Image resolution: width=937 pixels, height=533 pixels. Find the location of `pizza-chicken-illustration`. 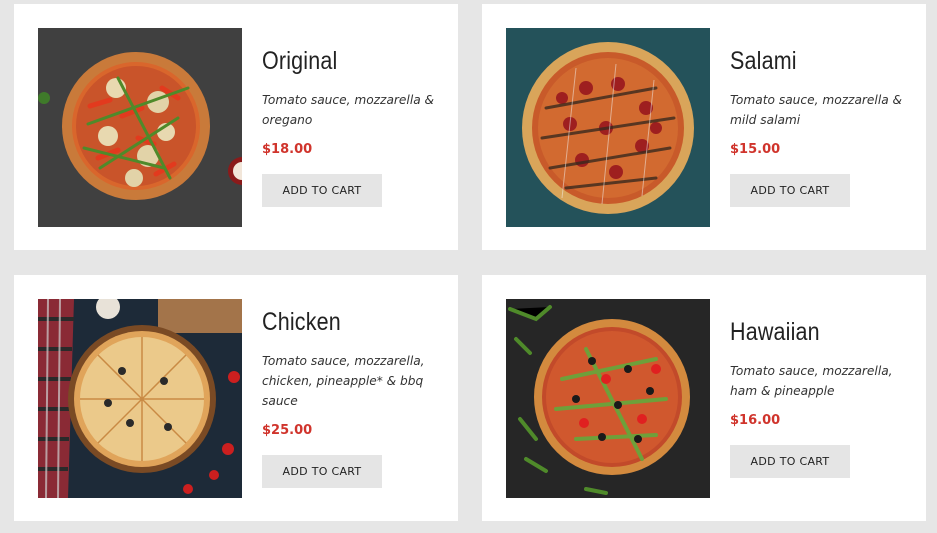

pizza-chicken-illustration is located at coordinates (140, 398).